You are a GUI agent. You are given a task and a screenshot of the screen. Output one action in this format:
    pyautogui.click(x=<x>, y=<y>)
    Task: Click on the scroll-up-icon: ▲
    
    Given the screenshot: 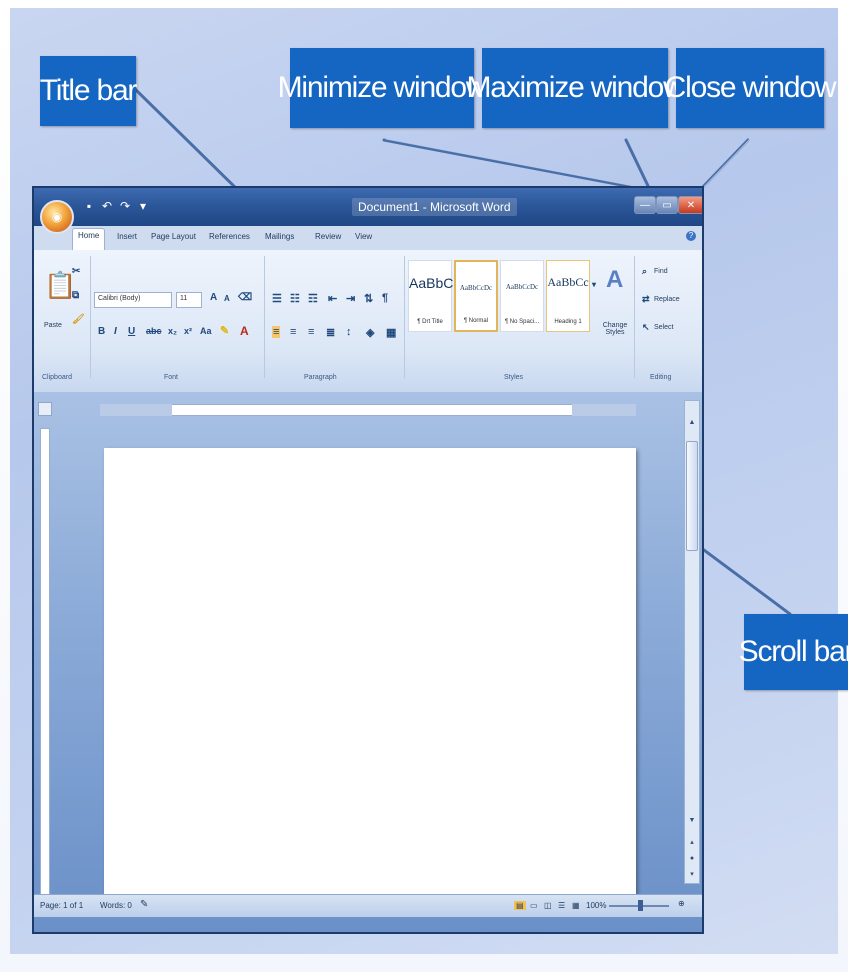 What is the action you would take?
    pyautogui.click(x=692, y=423)
    